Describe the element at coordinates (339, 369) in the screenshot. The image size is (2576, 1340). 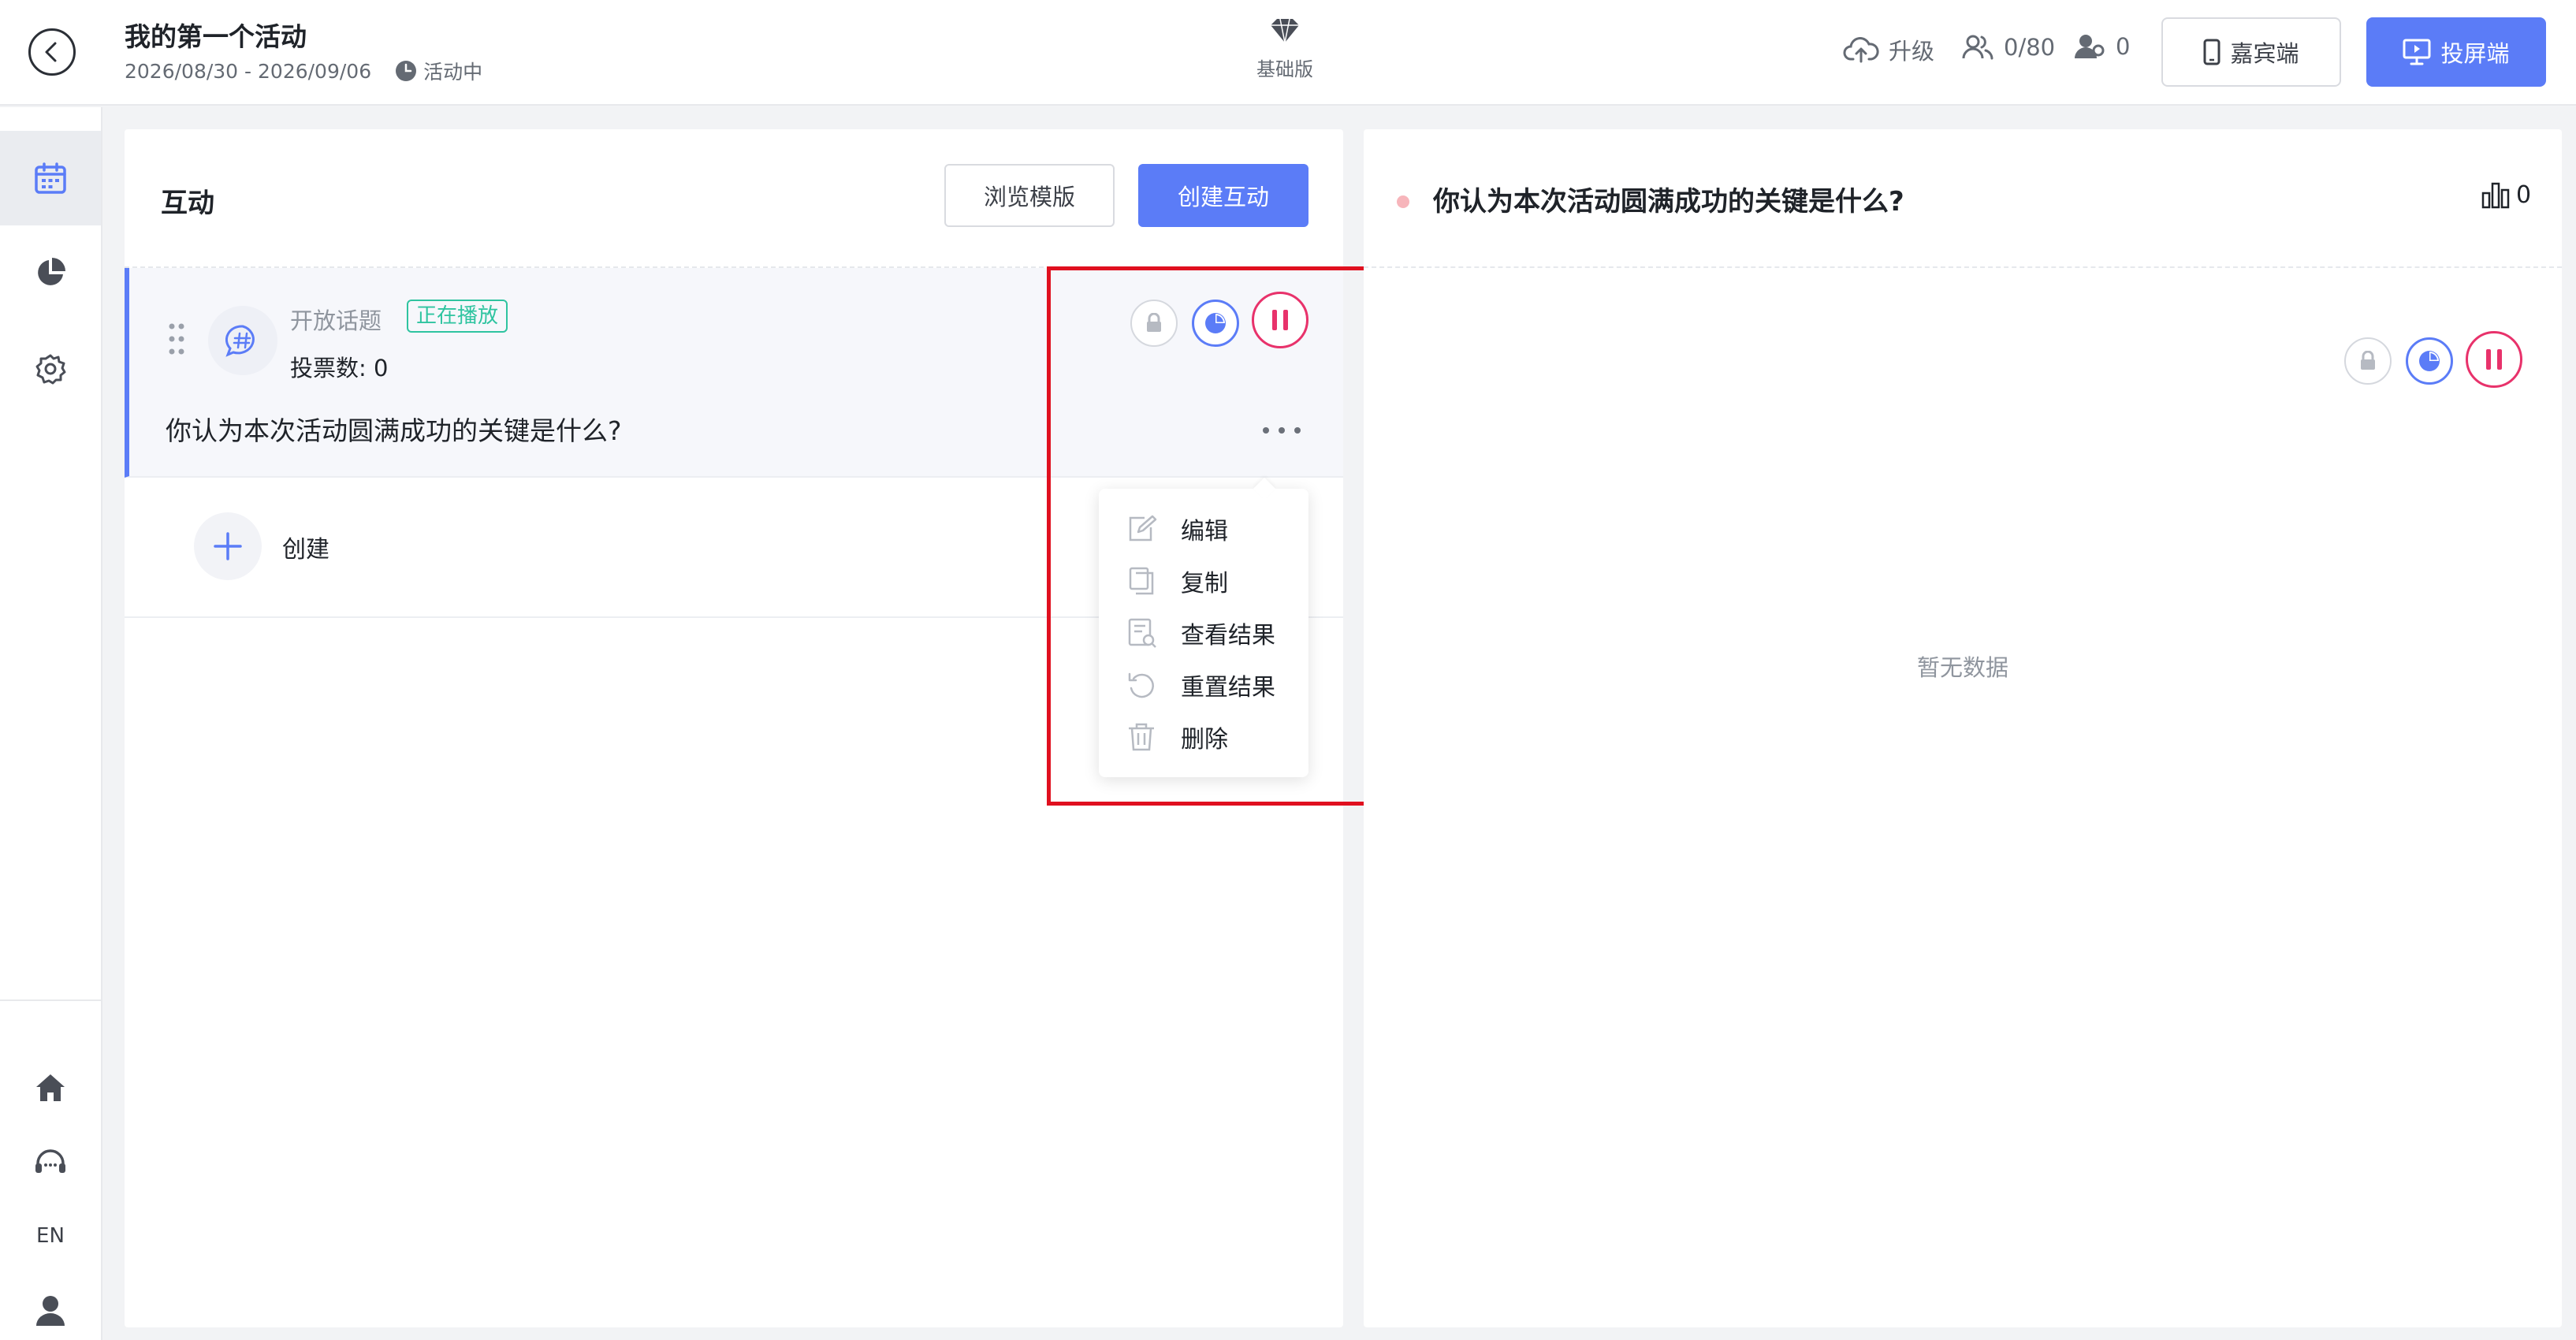
I see `vote-count: 投票数: 0` at that location.